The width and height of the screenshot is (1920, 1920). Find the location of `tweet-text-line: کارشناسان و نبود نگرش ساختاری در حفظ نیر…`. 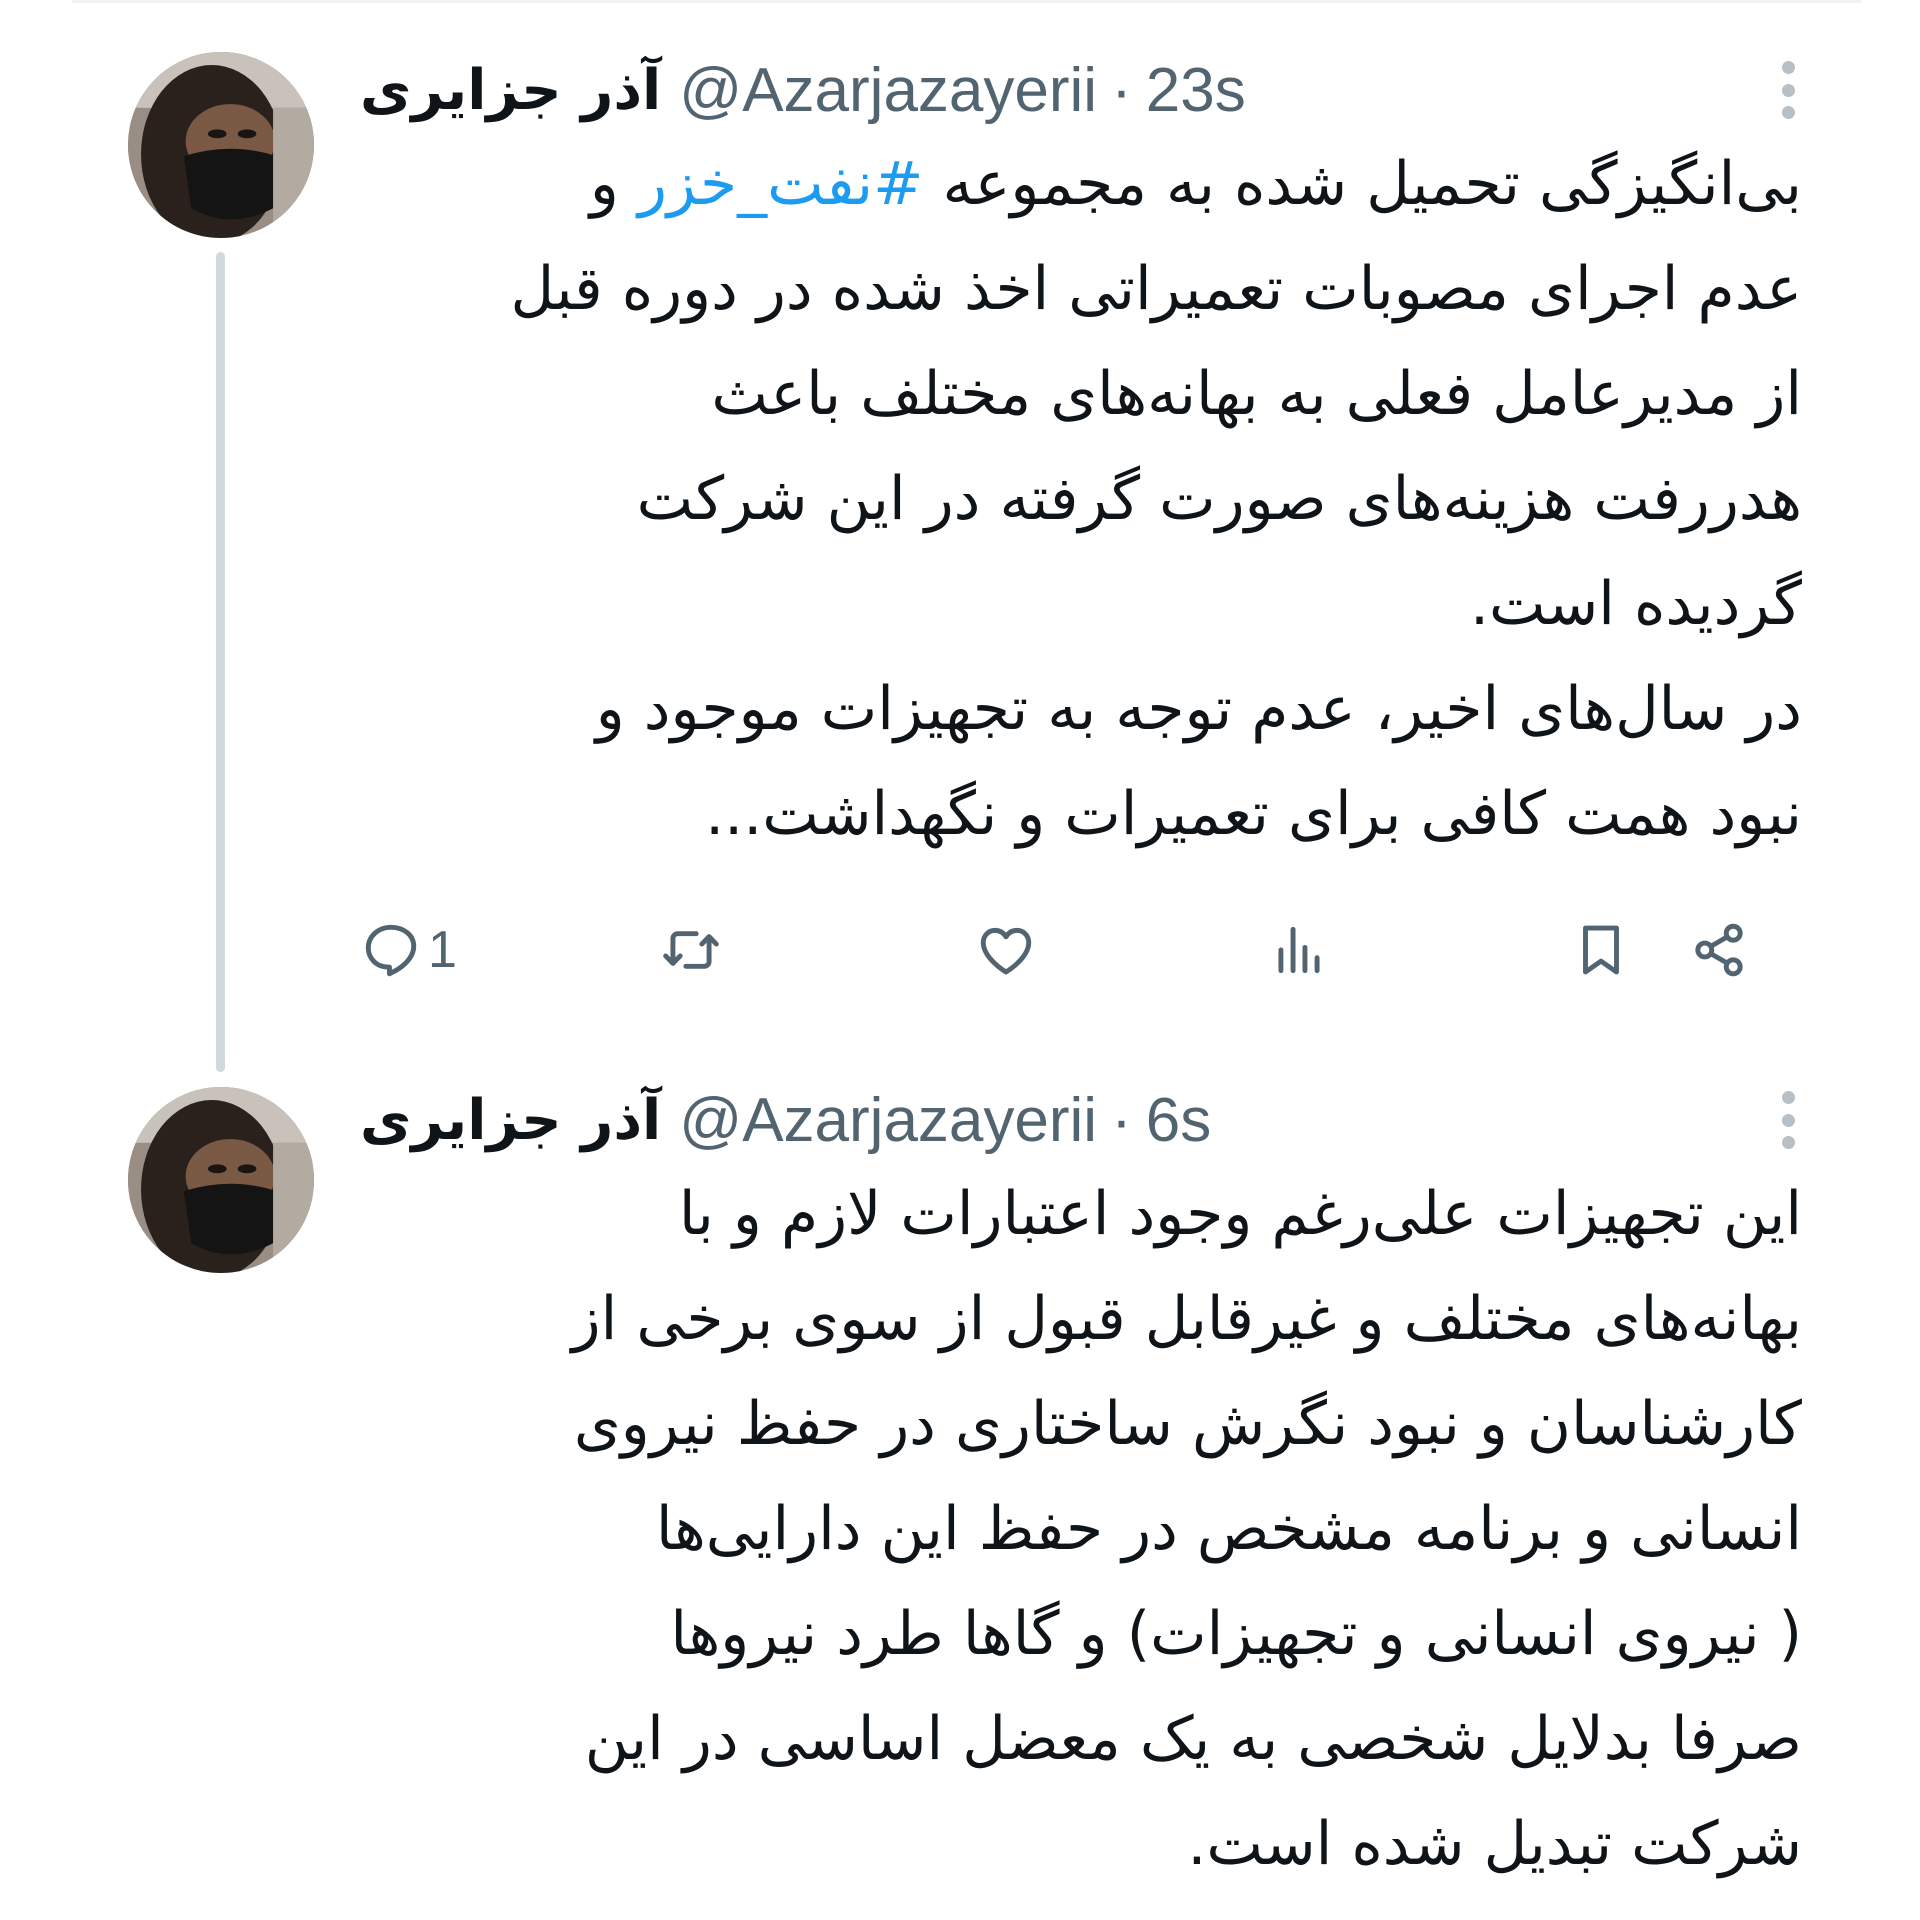

tweet-text-line: کارشناسان و نبود نگرش ساختاری در حفظ نیر… is located at coordinates (1187, 1424).